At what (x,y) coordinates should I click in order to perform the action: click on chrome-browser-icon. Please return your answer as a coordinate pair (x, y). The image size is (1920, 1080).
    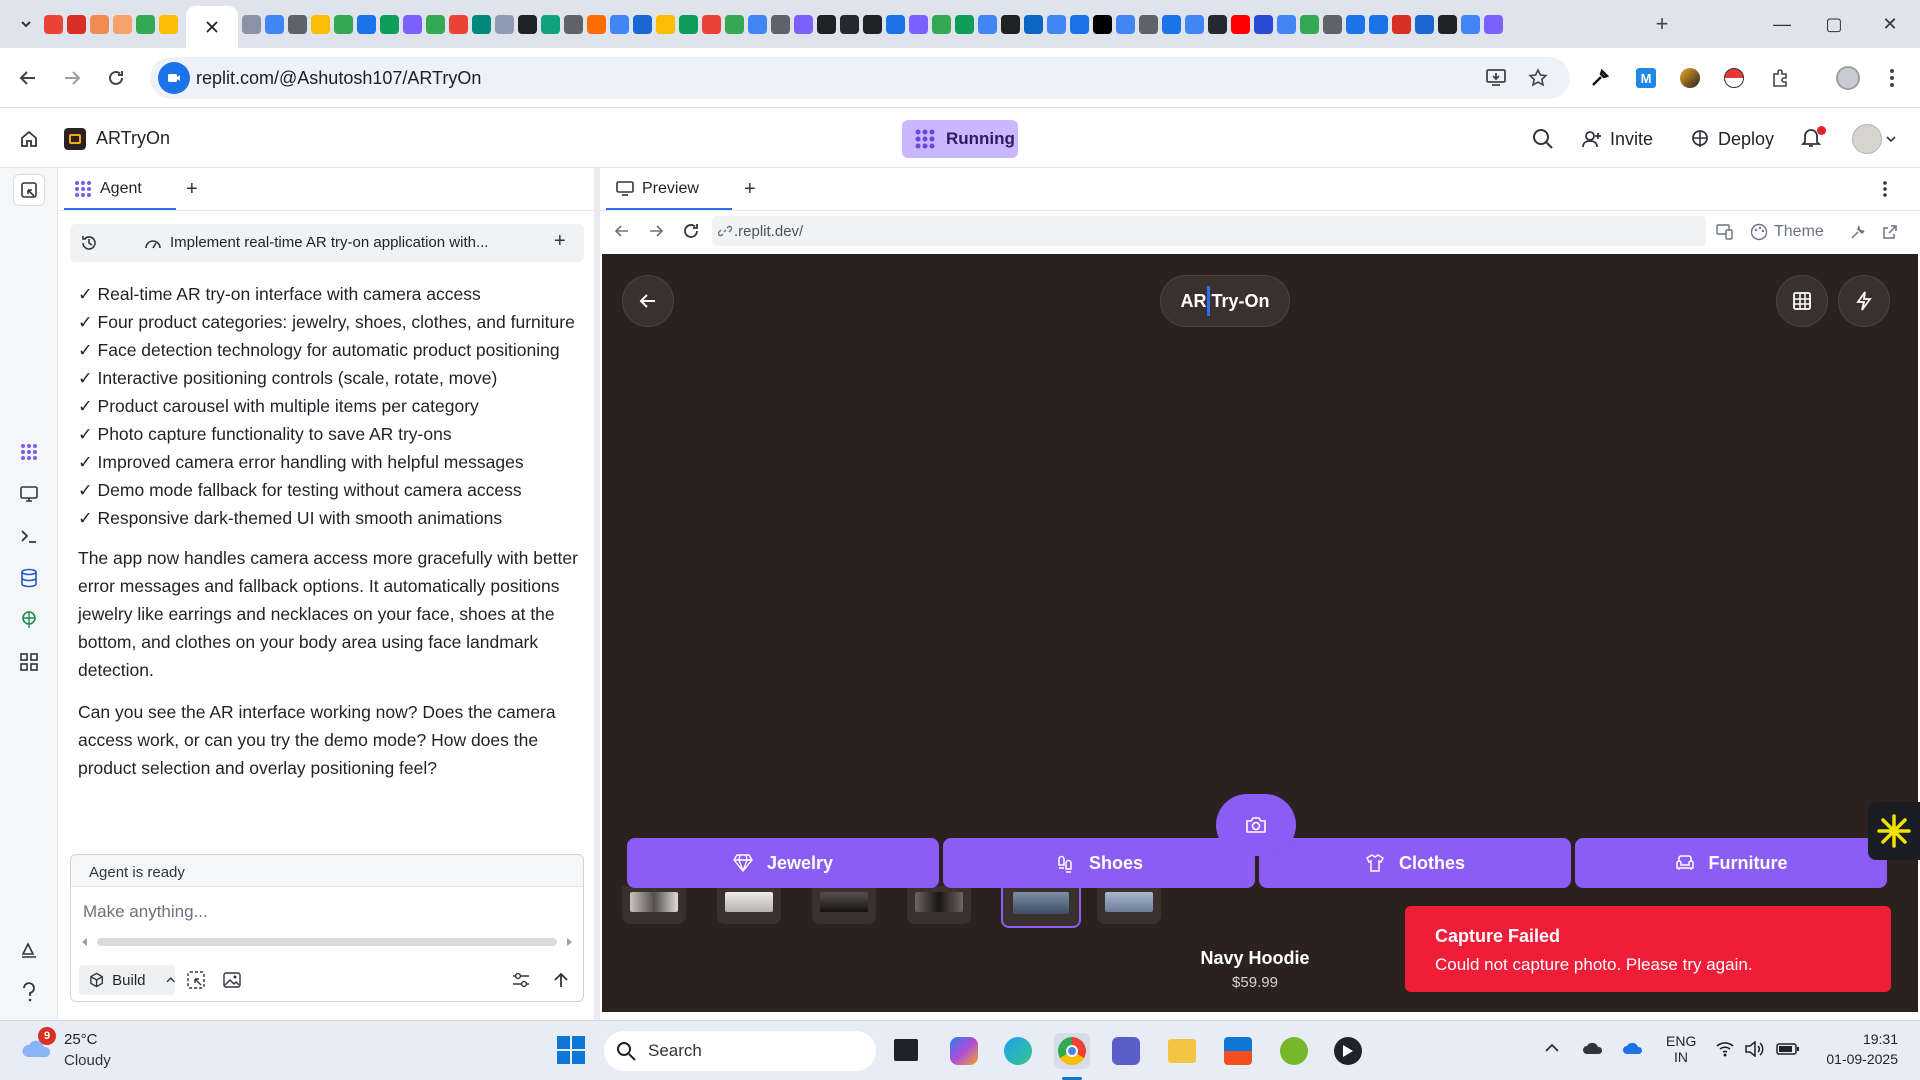
    Looking at the image, I should click on (1072, 1051).